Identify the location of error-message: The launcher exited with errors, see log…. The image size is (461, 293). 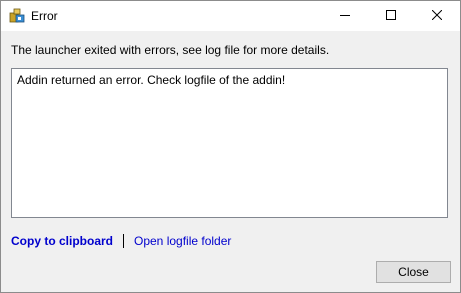
(170, 50).